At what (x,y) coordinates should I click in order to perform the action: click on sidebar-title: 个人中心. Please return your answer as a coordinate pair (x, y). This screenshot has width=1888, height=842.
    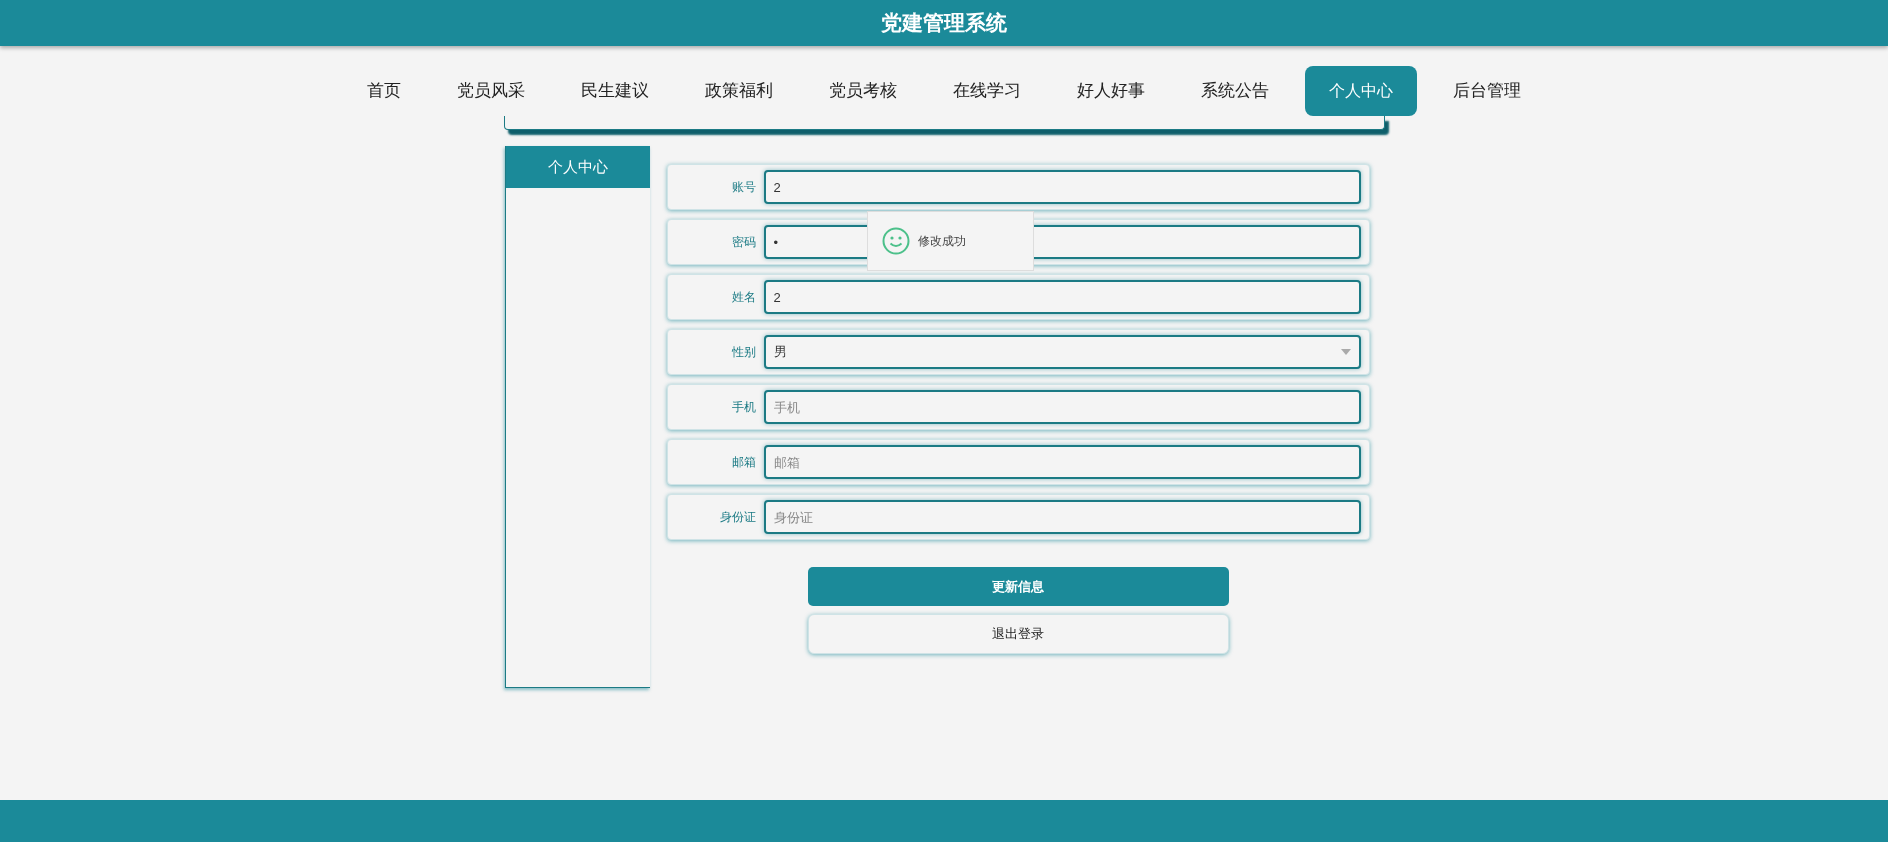
    Looking at the image, I should click on (577, 167).